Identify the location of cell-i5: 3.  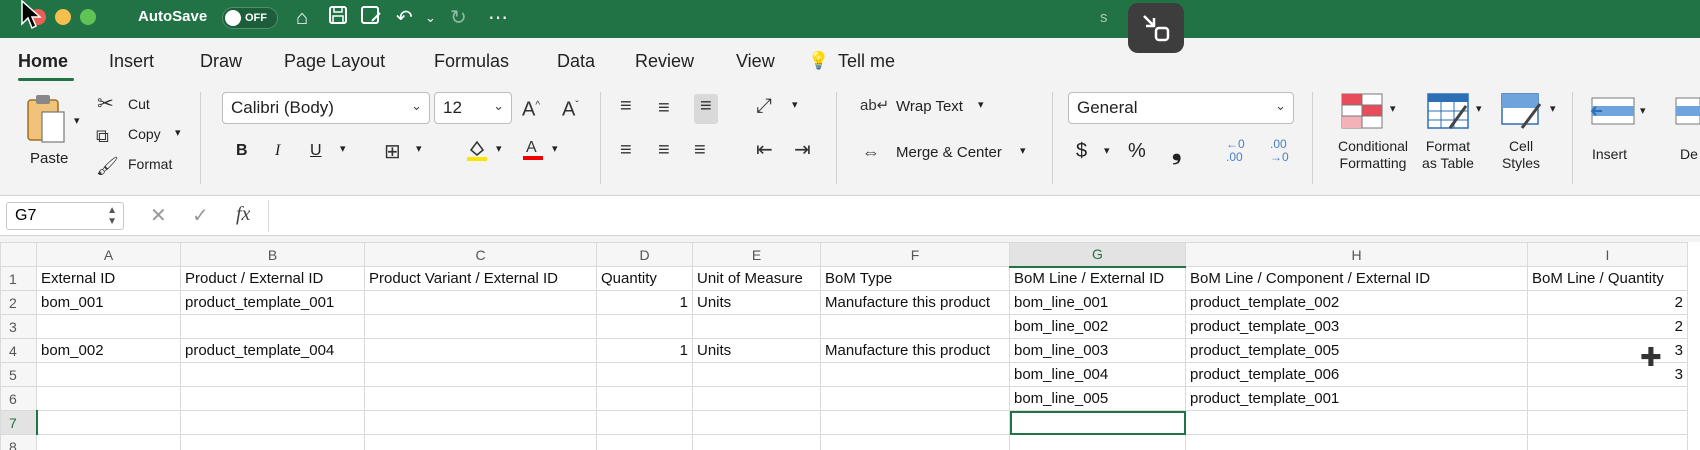
(1607, 374).